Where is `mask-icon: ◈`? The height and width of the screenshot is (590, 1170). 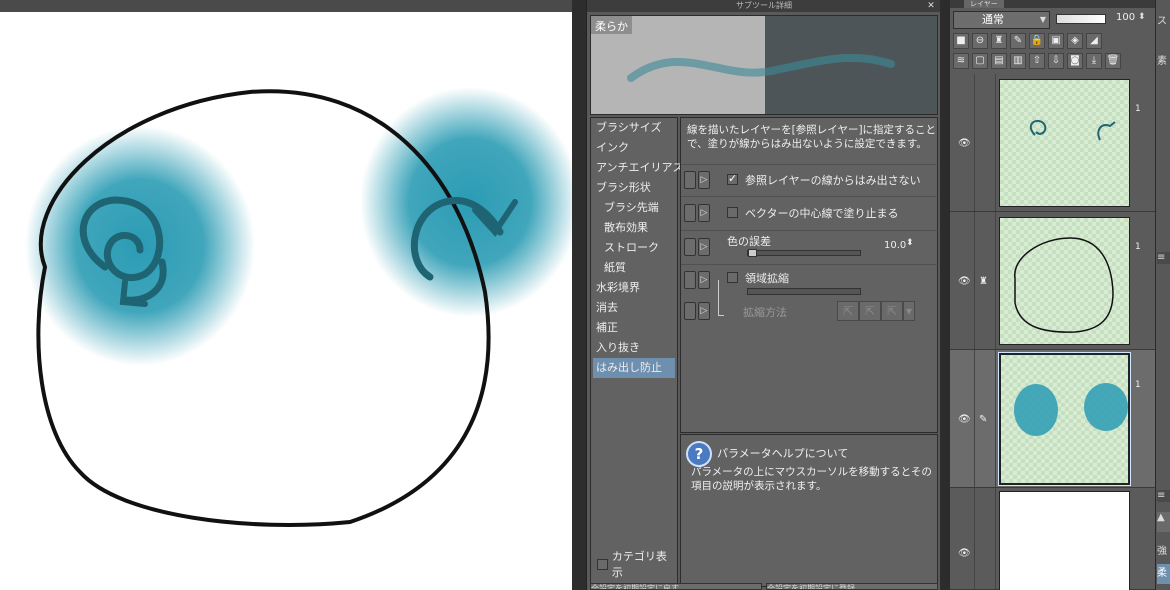 mask-icon: ◈ is located at coordinates (1075, 41).